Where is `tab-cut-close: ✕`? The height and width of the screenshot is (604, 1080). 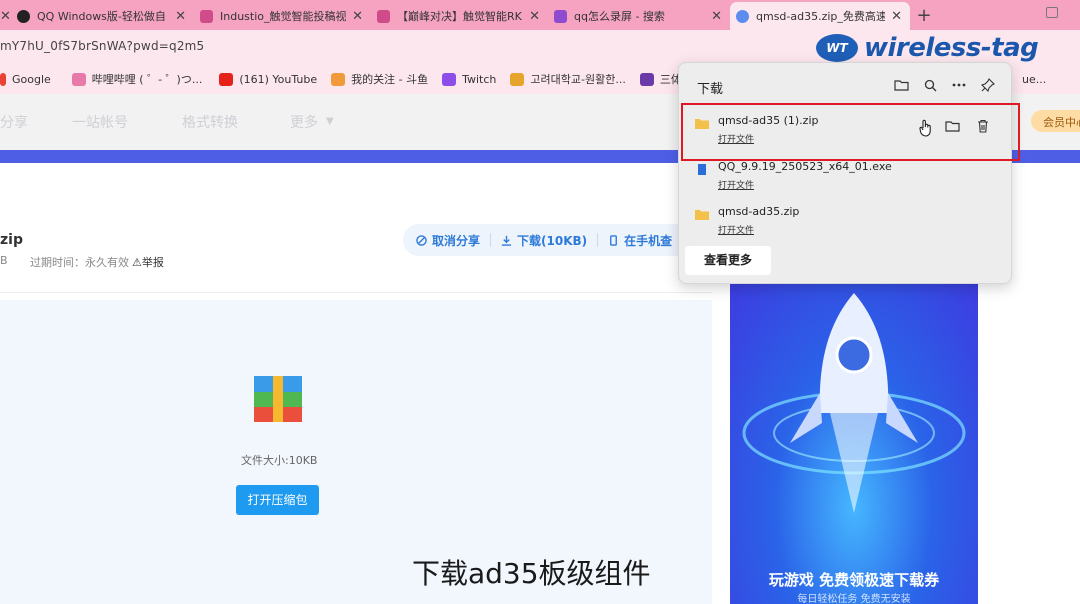
tab-cut-close: ✕ is located at coordinates (5, 16).